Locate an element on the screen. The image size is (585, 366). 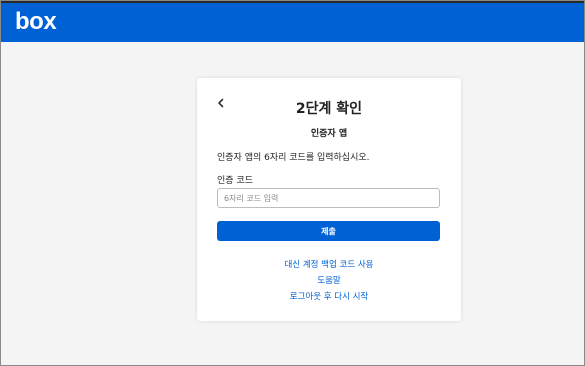
submit-button: 제출 is located at coordinates (328, 231).